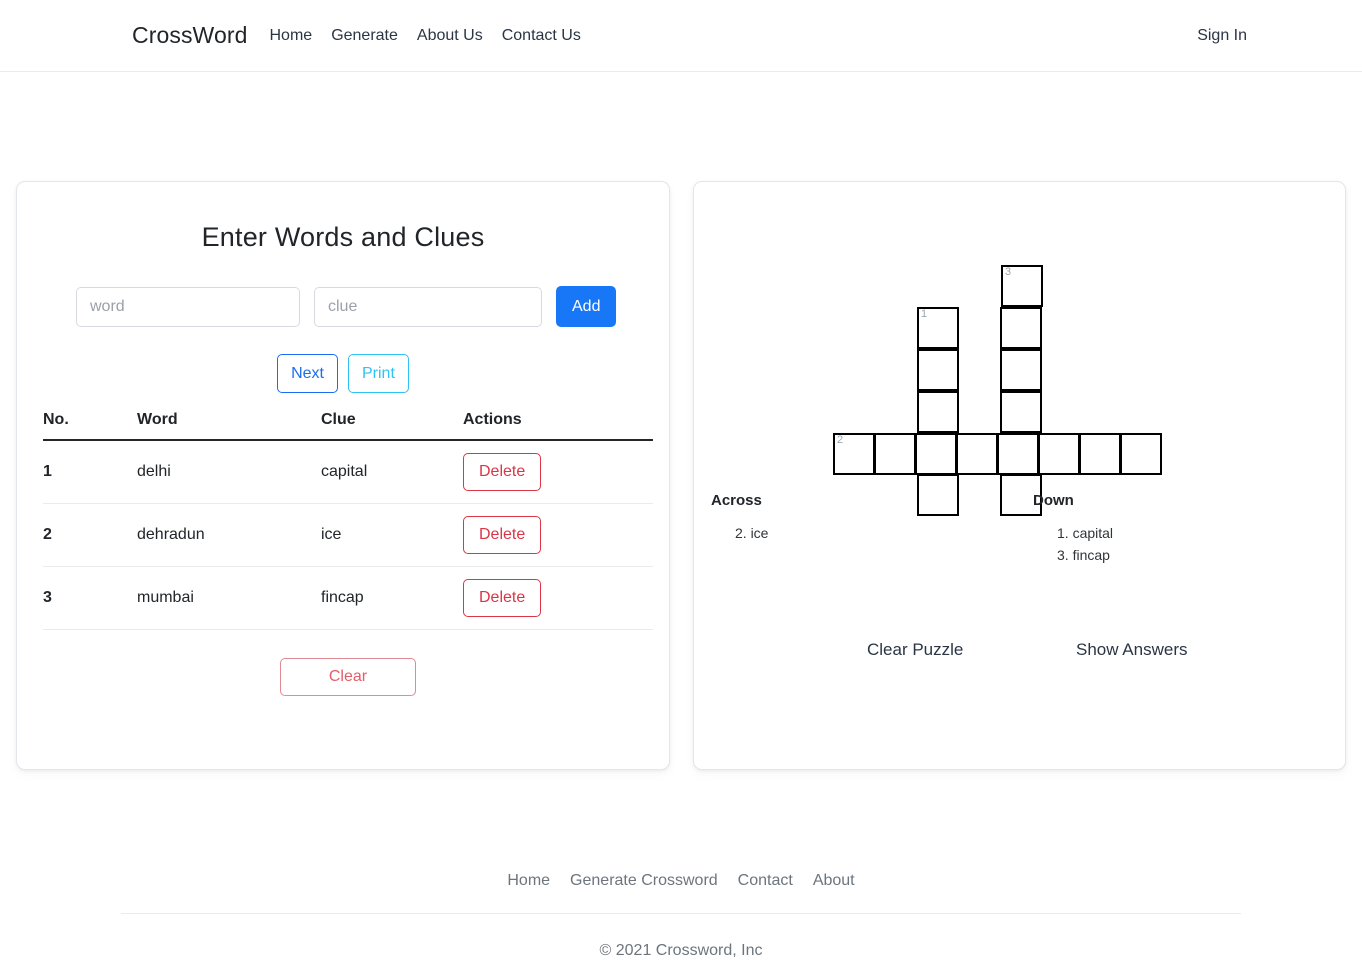  I want to click on nav-link-home: Home, so click(291, 36).